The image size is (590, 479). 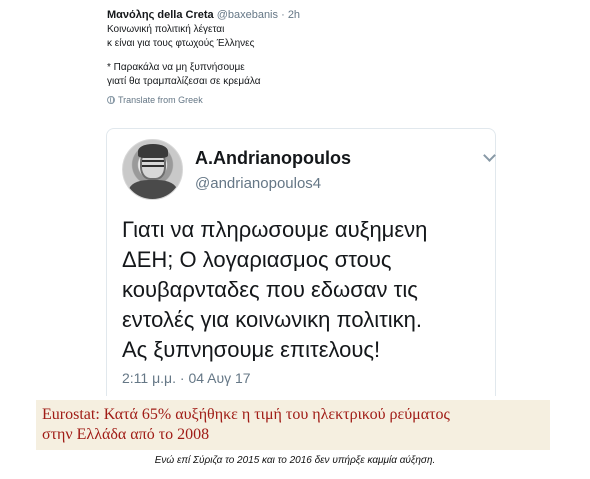 What do you see at coordinates (273, 158) in the screenshot?
I see `quoted-author-name: A.Andrianopoulos` at bounding box center [273, 158].